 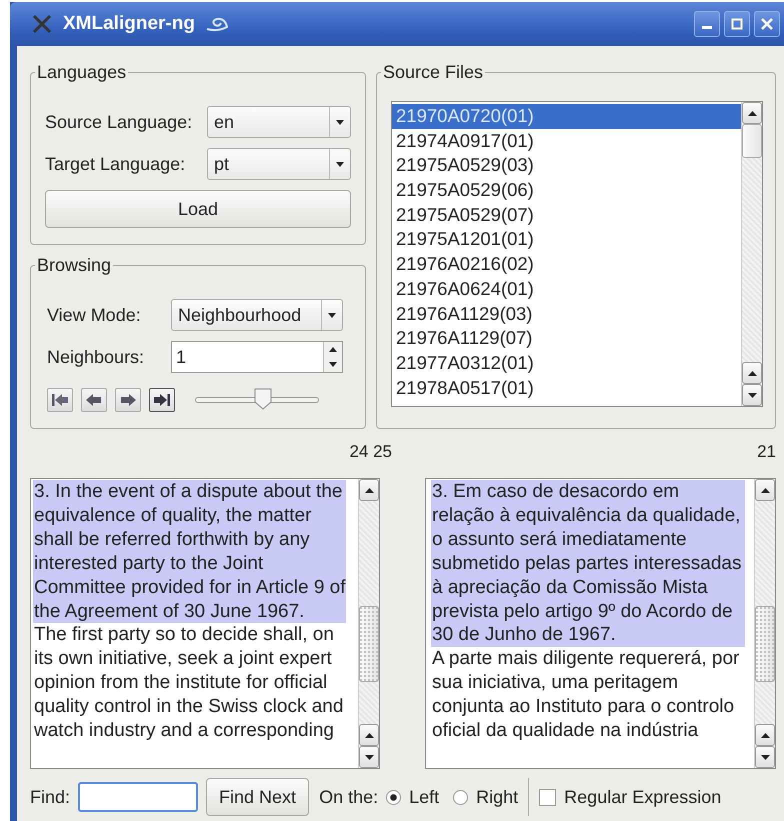 I want to click on close-button, so click(x=767, y=24).